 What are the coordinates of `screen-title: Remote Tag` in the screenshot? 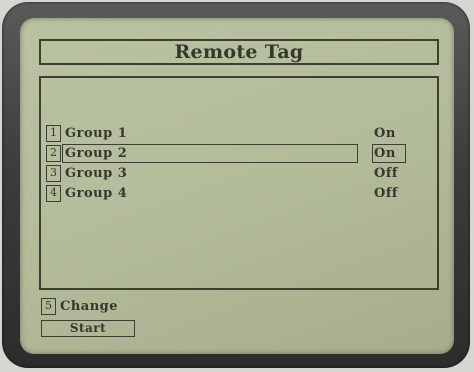 It's located at (239, 52).